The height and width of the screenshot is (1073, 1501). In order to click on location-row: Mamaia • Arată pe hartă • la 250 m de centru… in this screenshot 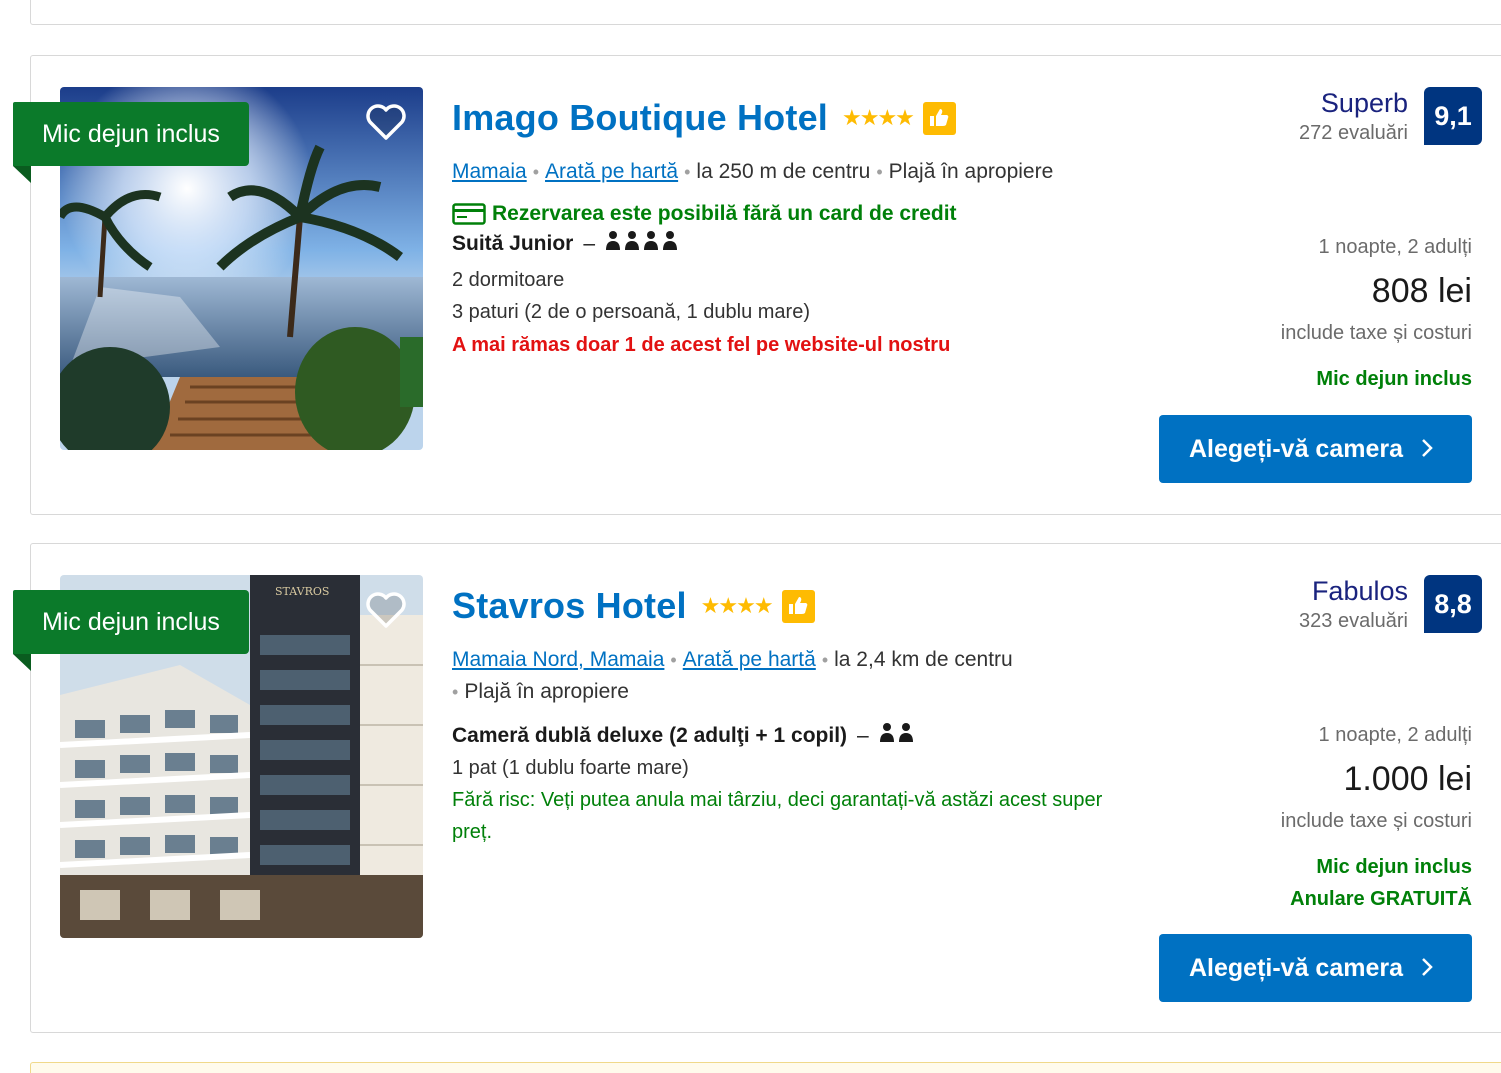, I will do `click(753, 171)`.